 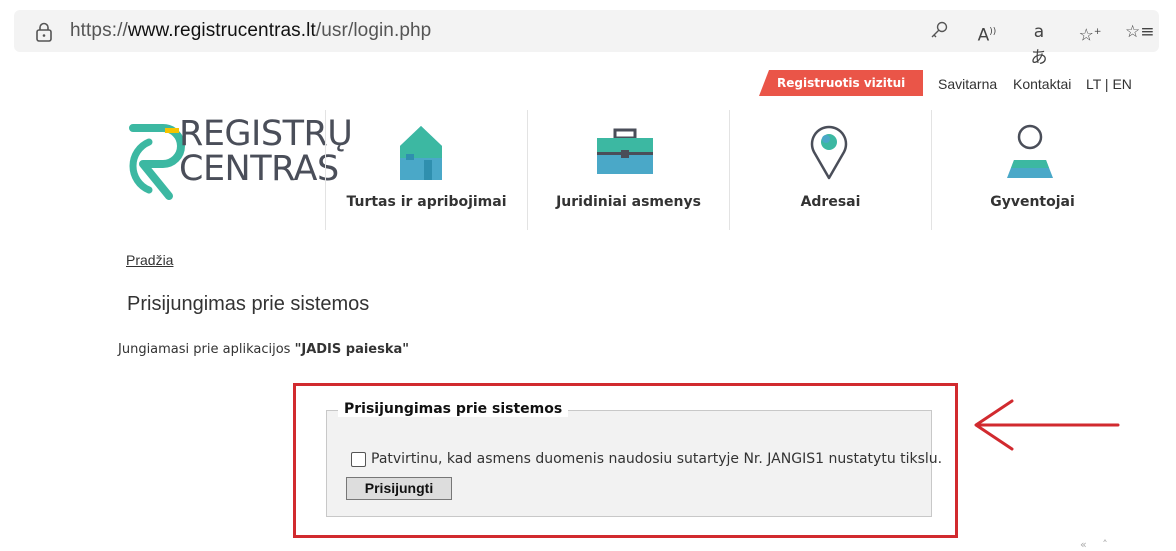 What do you see at coordinates (157, 162) in the screenshot?
I see `logo-mark-icon` at bounding box center [157, 162].